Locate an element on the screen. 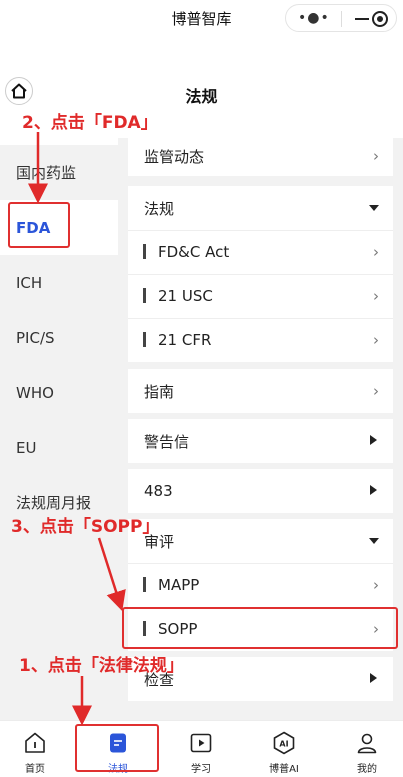  row-21-cfr: 21 CFR › is located at coordinates (260, 340).